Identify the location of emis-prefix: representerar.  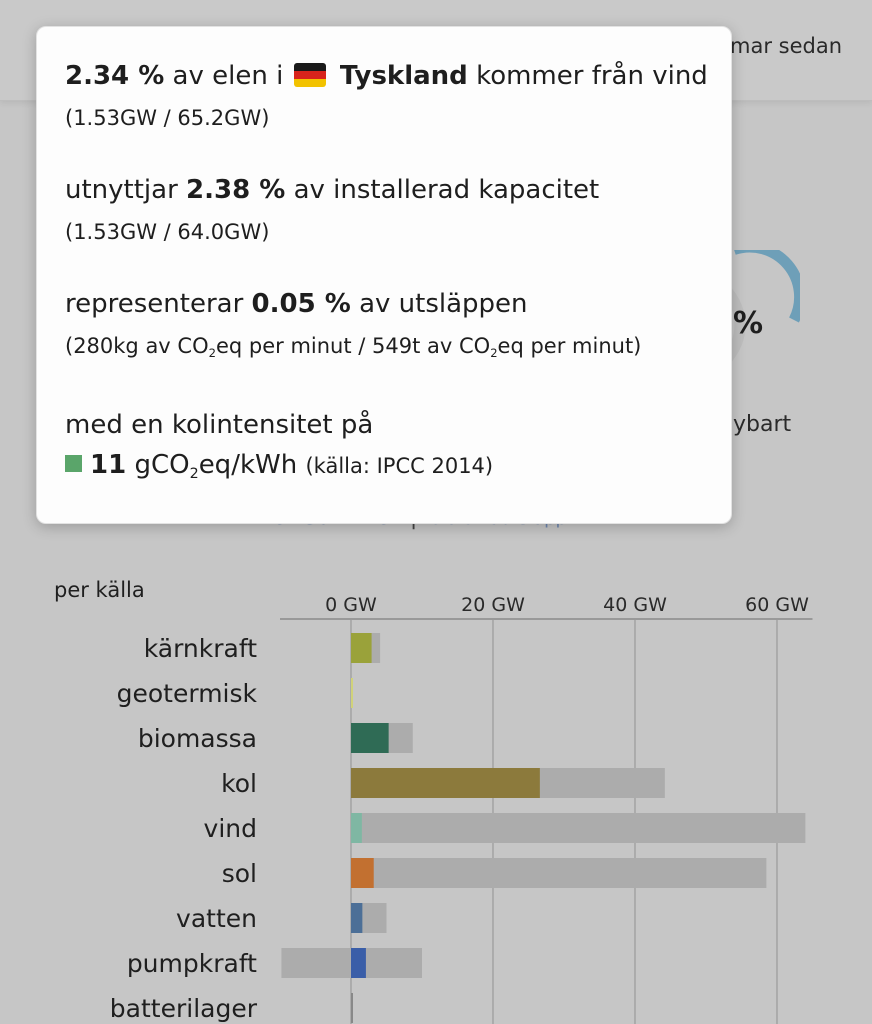
(154, 304).